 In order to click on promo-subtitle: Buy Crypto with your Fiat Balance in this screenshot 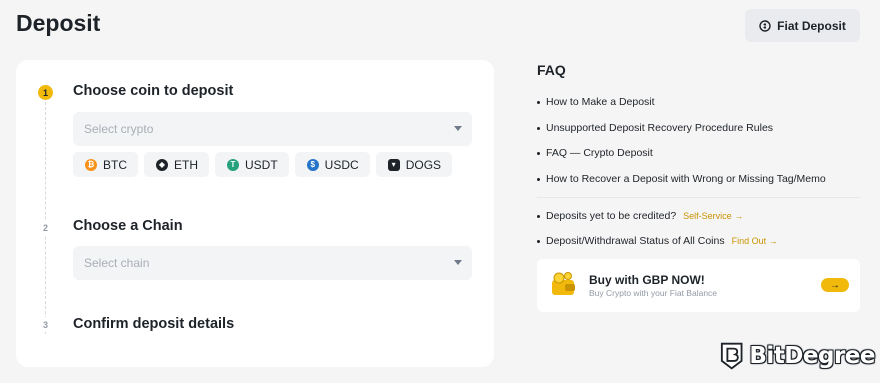, I will do `click(653, 293)`.